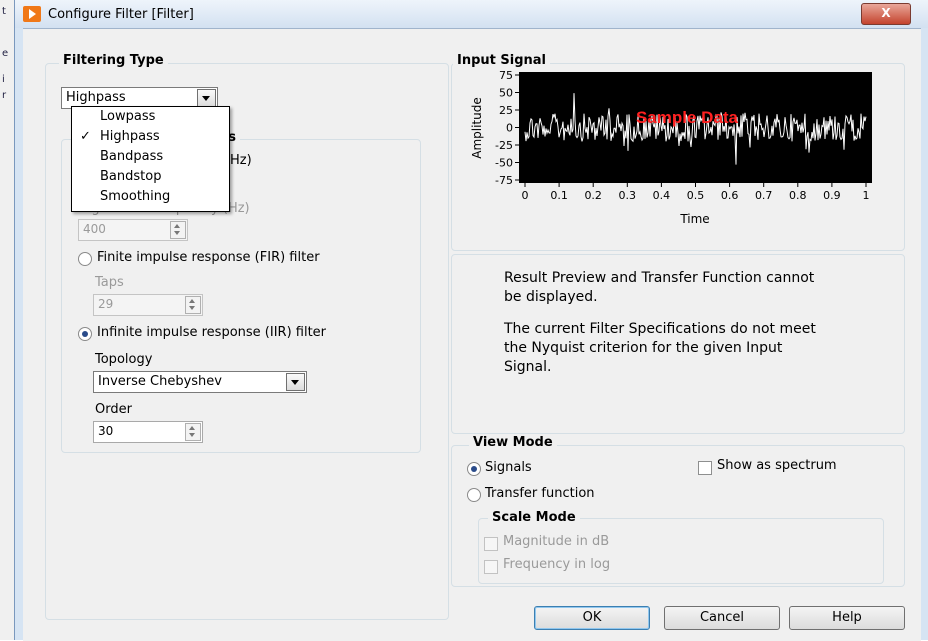  I want to click on taps-input: 29, so click(148, 305).